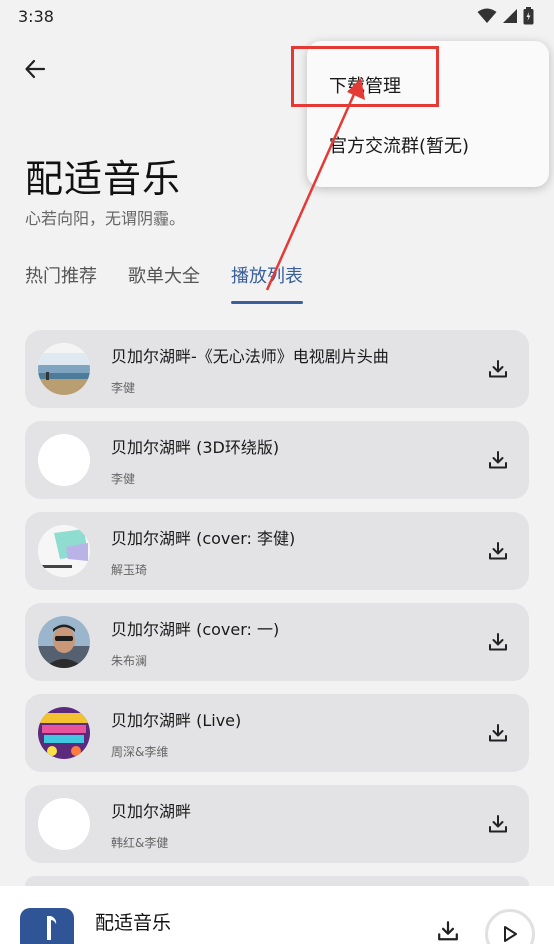 The image size is (554, 944). I want to click on arrow-left-icon, so click(35, 69).